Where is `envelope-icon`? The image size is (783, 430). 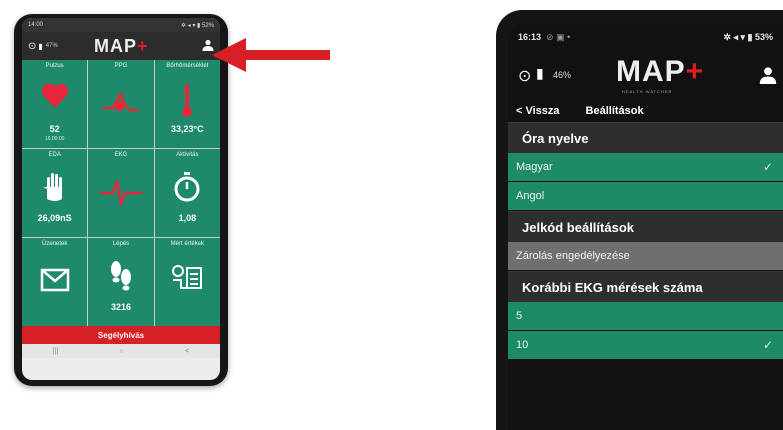
envelope-icon is located at coordinates (54, 280).